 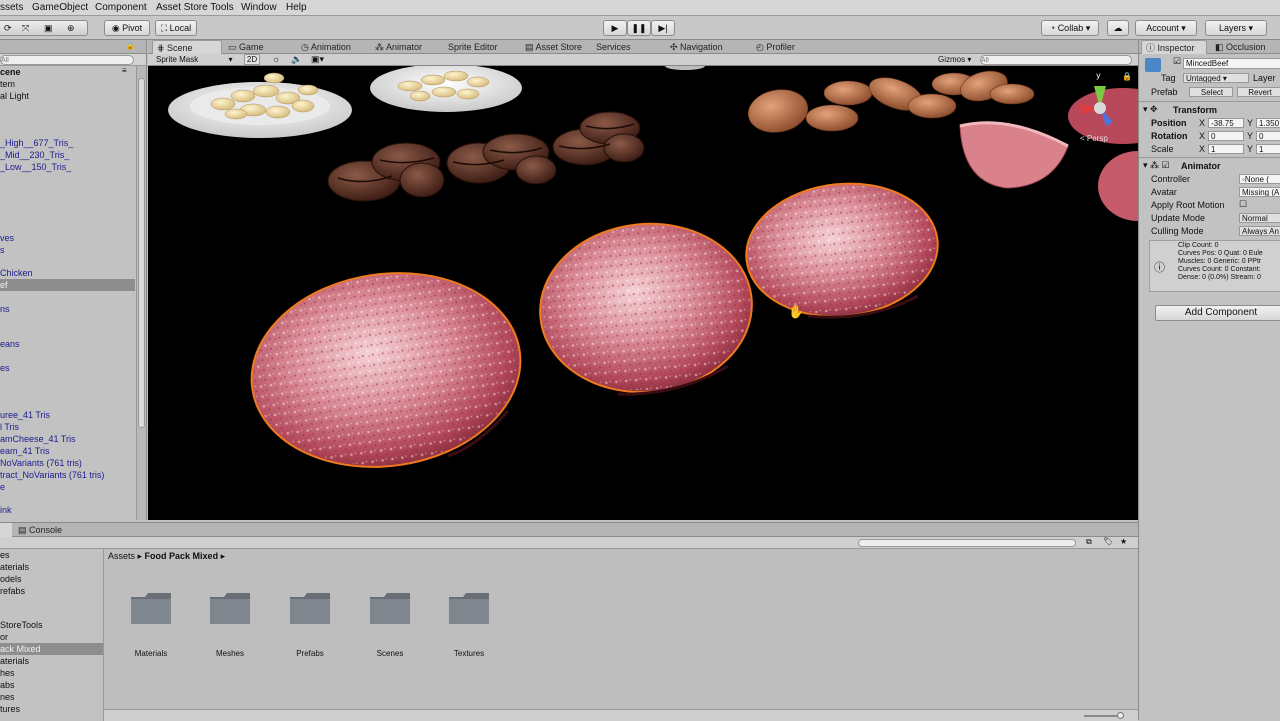 I want to click on cloud-button: ☁, so click(x=1118, y=28).